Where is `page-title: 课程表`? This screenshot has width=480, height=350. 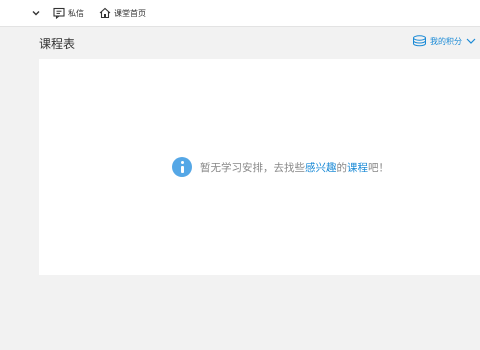
page-title: 课程表 is located at coordinates (57, 44).